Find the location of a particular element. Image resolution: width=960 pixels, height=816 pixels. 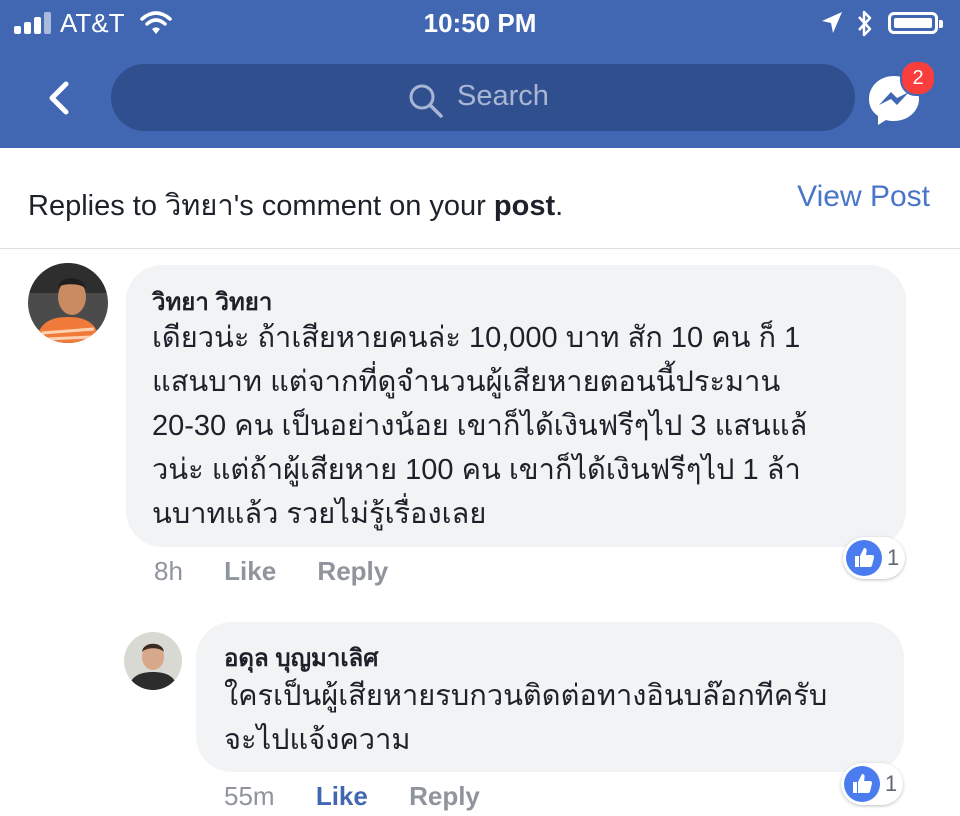

search-icon is located at coordinates (426, 101).